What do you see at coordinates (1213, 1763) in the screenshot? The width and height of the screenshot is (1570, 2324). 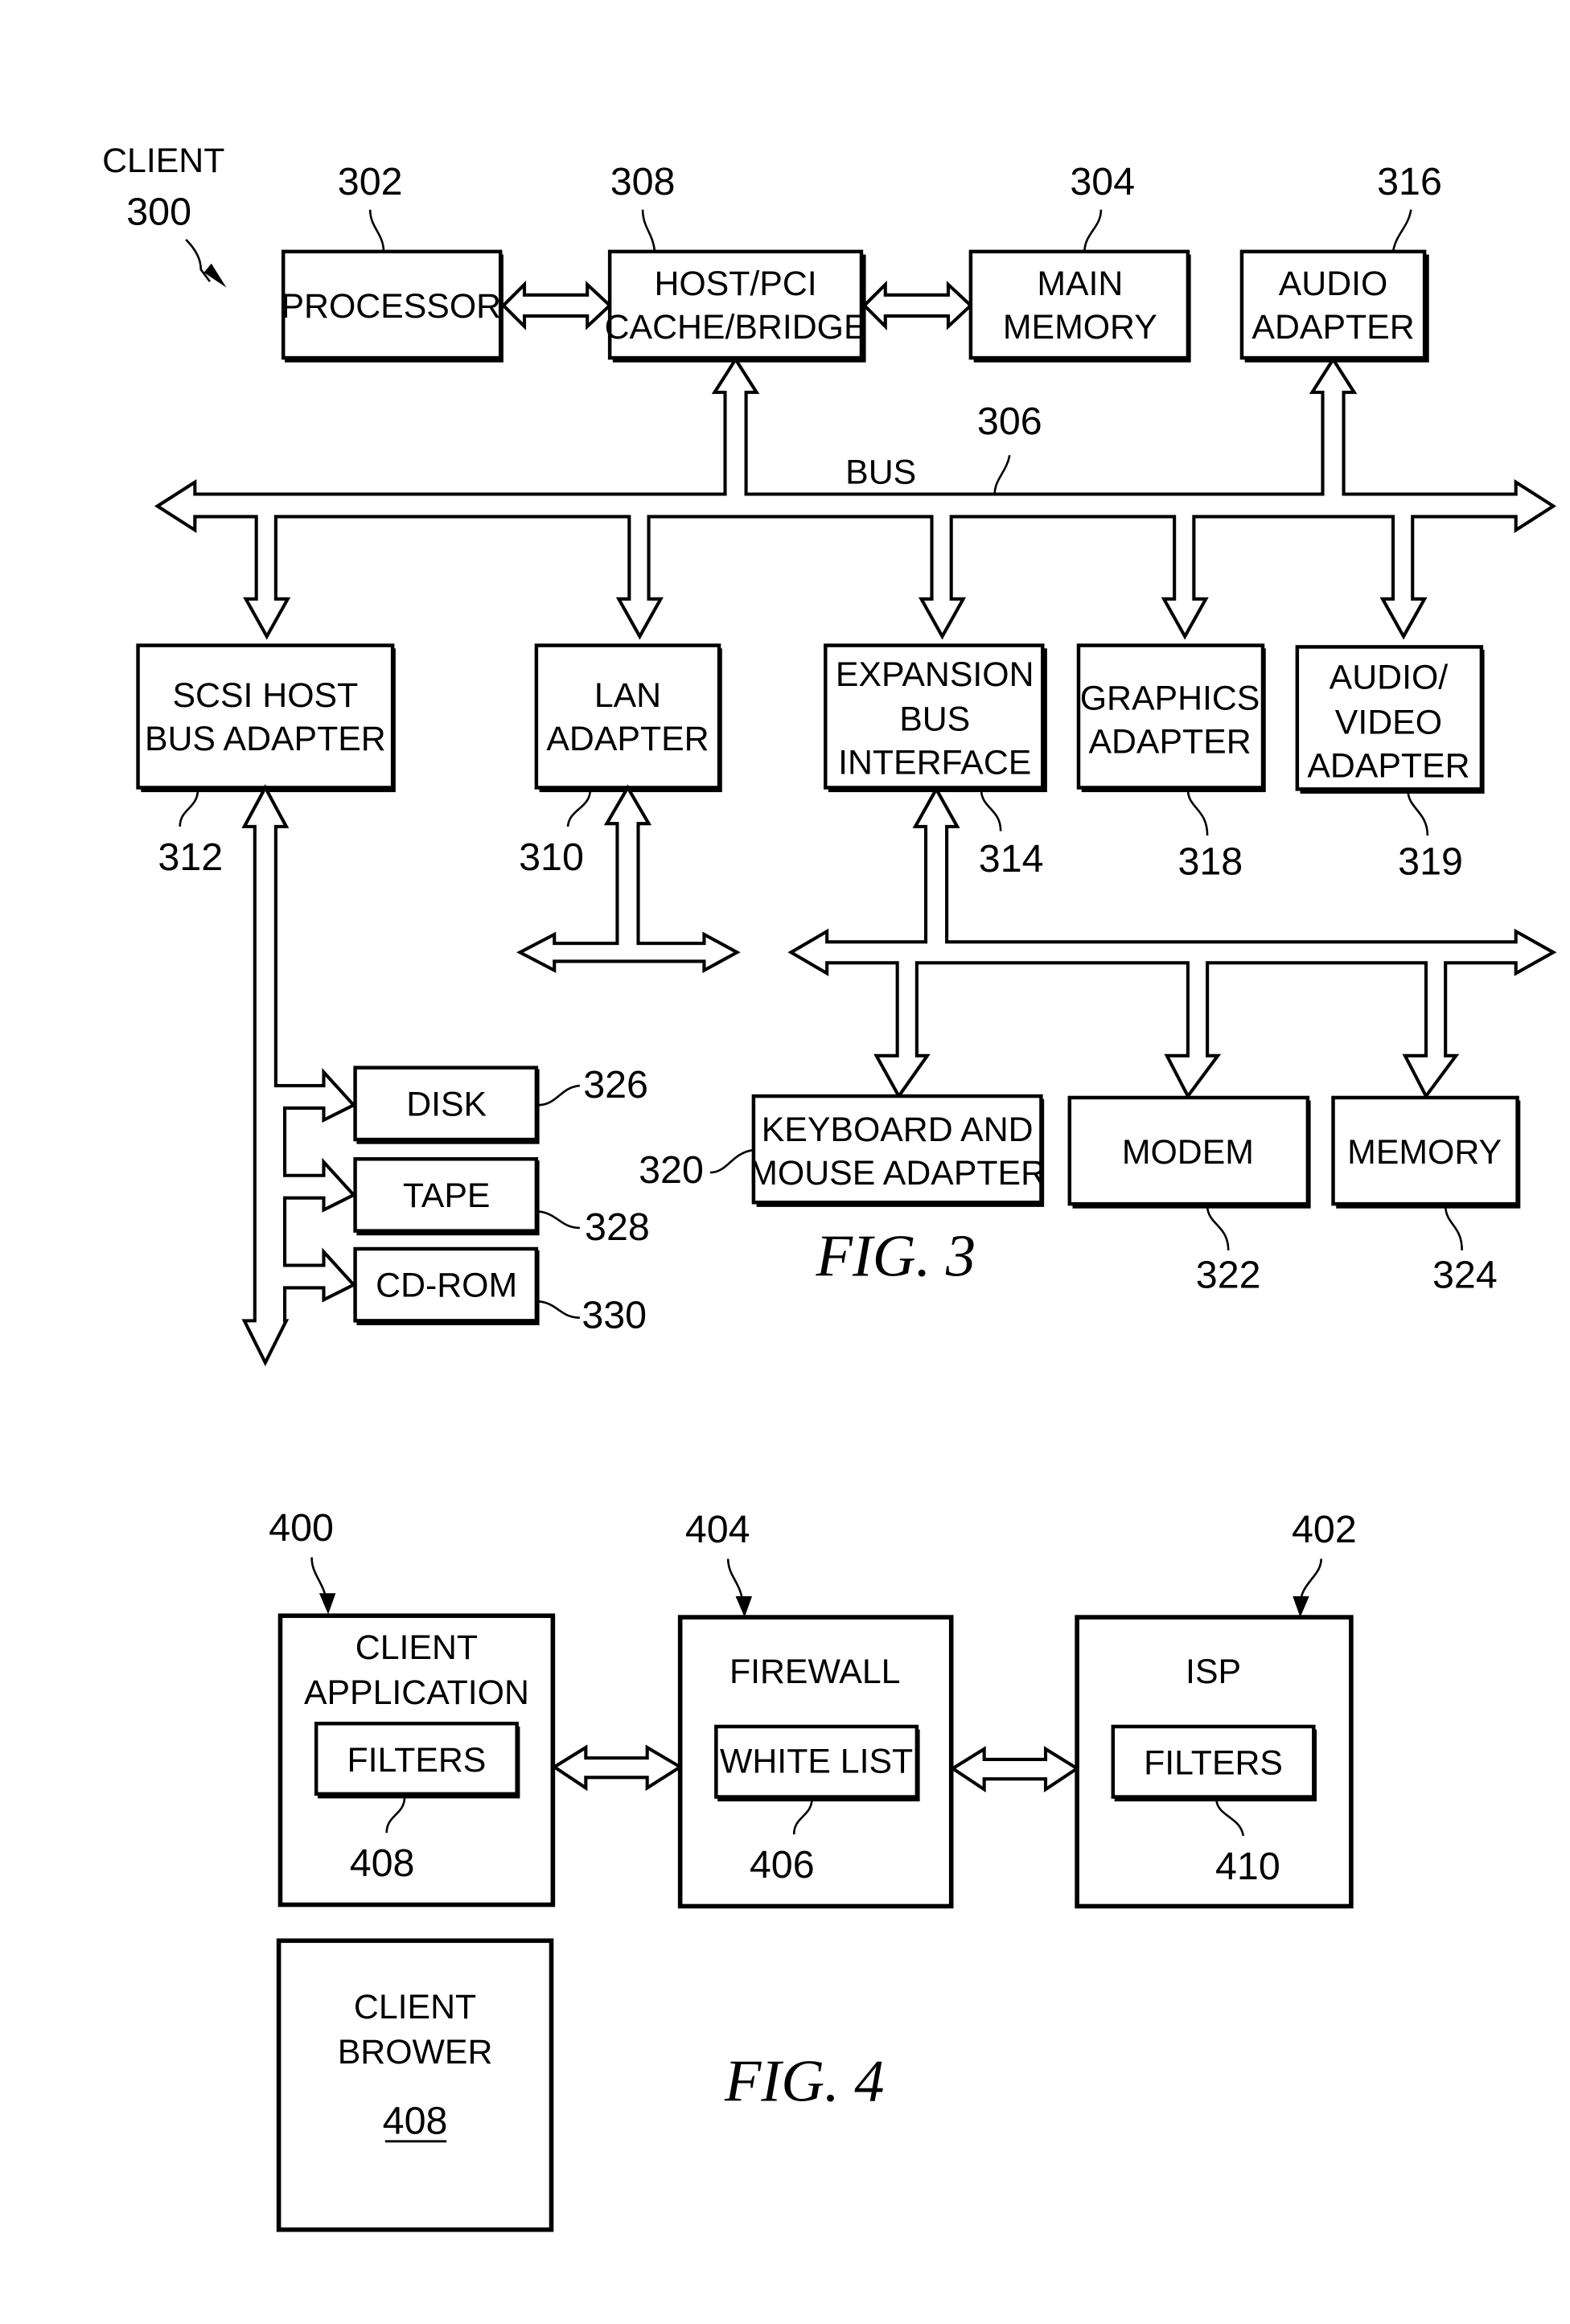 I see `isp-filters-label: FILTERS` at bounding box center [1213, 1763].